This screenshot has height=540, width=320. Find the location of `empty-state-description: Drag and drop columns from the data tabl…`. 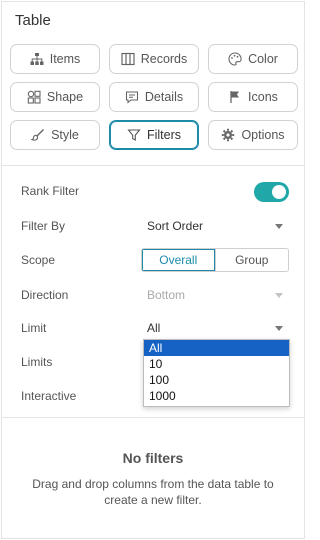

empty-state-description: Drag and drop columns from the data tabl… is located at coordinates (153, 492).